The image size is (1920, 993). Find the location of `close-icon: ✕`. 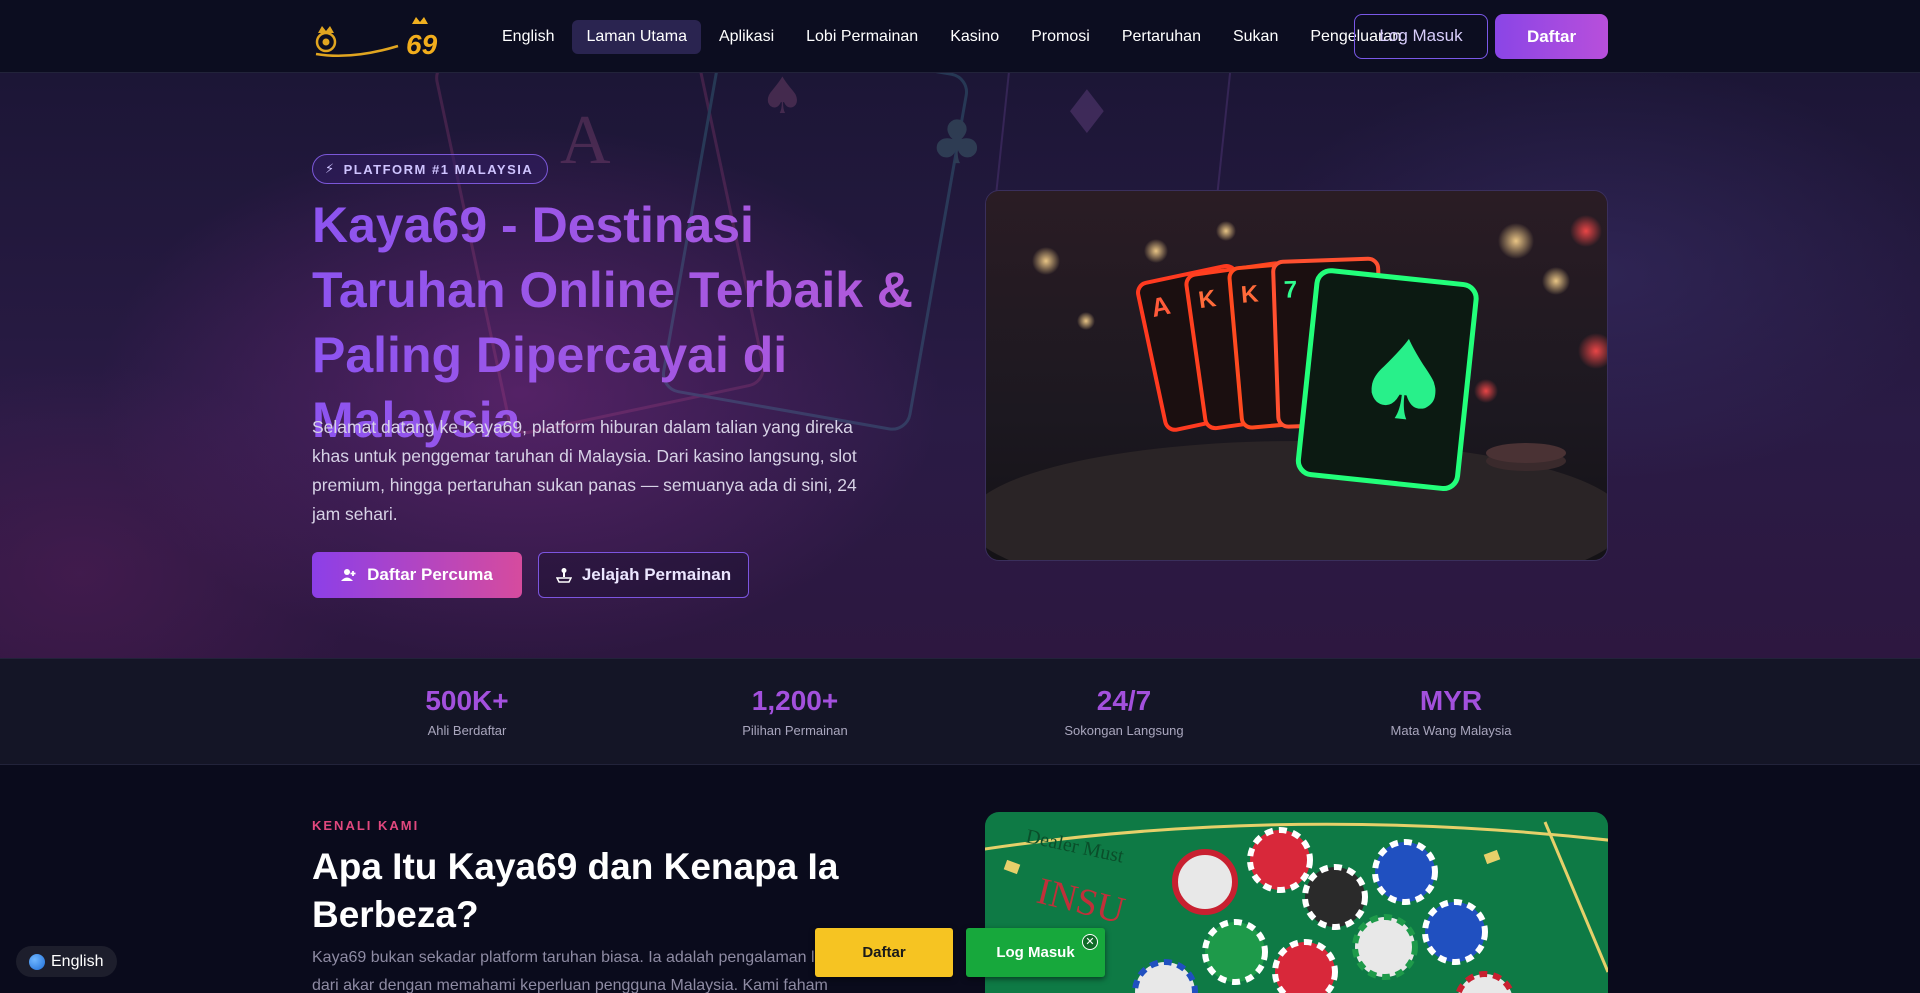

close-icon: ✕ is located at coordinates (1090, 942).